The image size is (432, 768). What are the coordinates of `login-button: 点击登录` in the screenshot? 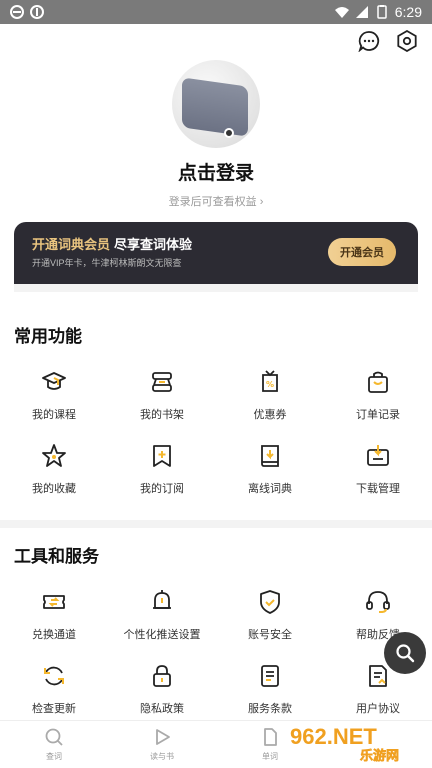 It's located at (216, 171).